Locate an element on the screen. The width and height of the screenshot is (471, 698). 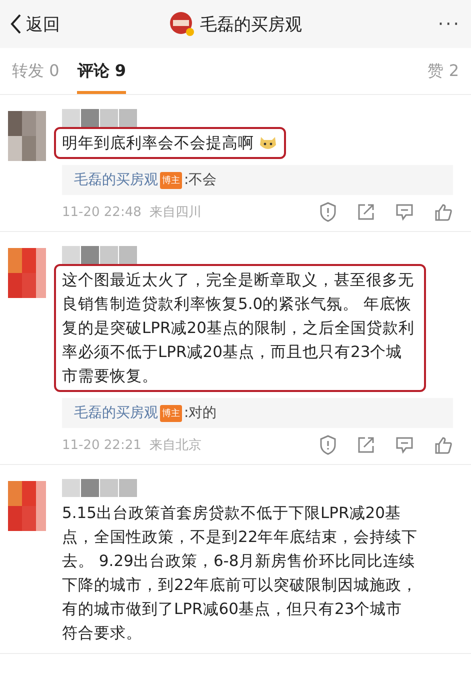
tab: 评论 9 is located at coordinates (101, 71).